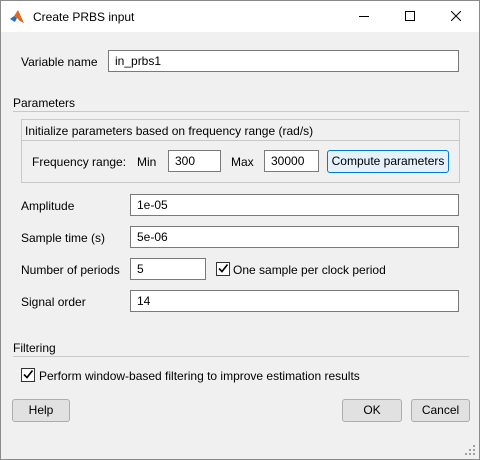 Image resolution: width=480 pixels, height=460 pixels. Describe the element at coordinates (294, 301) in the screenshot. I see `signal-order-input: 14` at that location.